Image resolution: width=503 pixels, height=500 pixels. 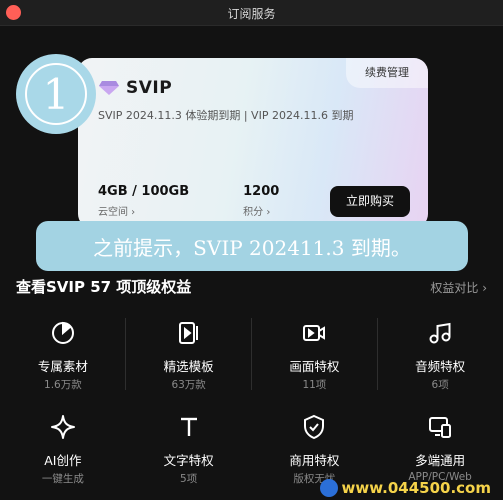 I want to click on benefit-item-visuals: 画面特权 11项, so click(x=315, y=359).